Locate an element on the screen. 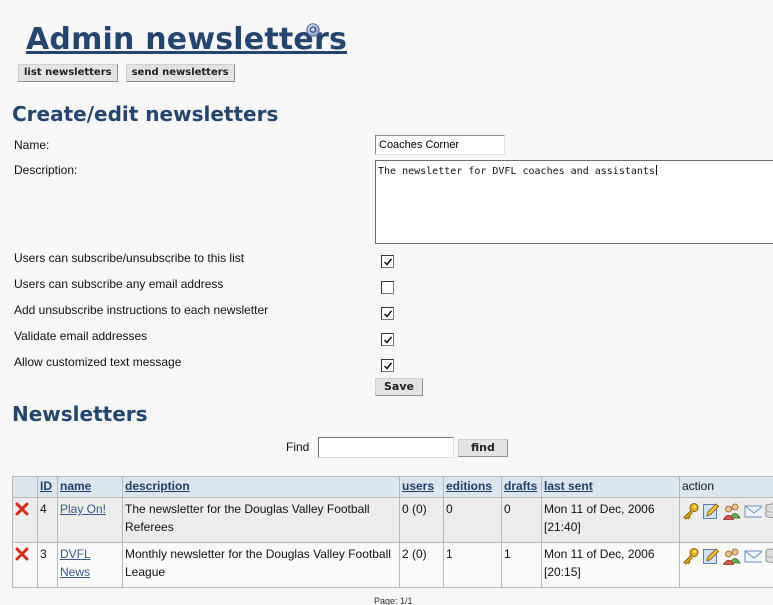  column-header-name: name is located at coordinates (90, 487).